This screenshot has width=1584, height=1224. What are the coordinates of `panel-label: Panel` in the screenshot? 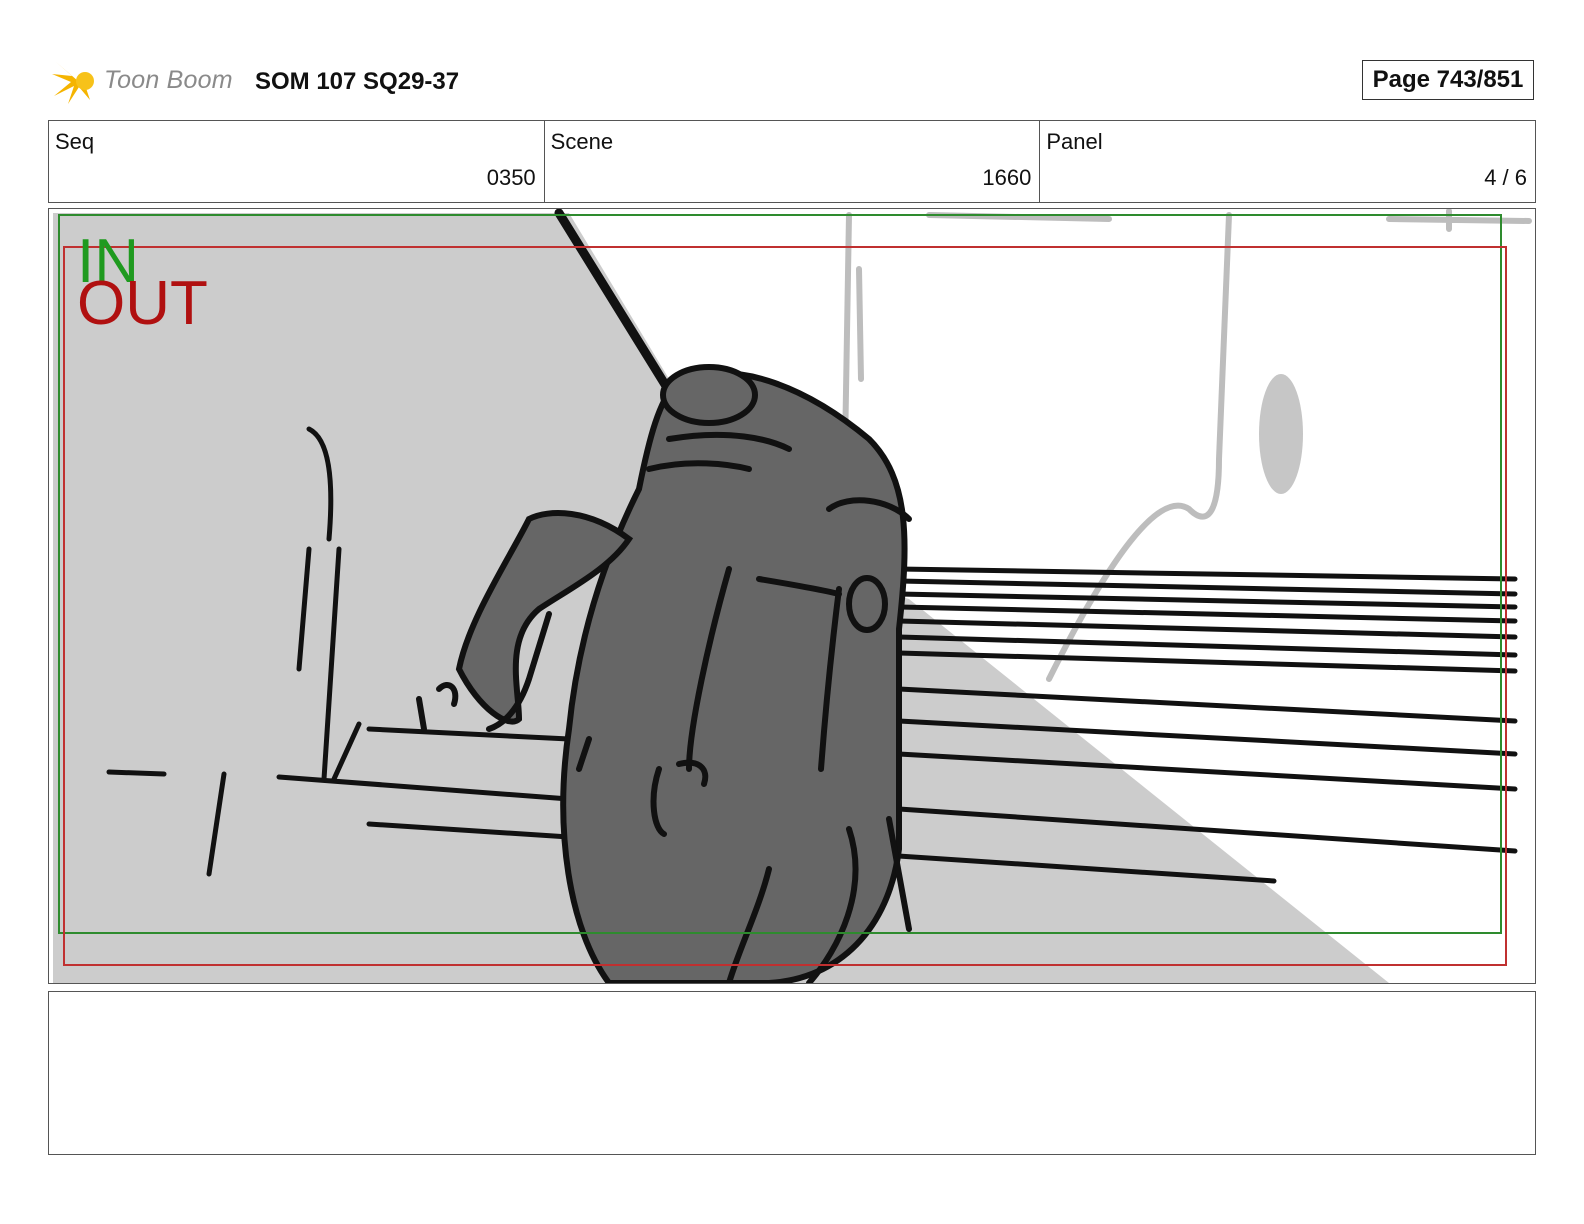 It's located at (1074, 141).